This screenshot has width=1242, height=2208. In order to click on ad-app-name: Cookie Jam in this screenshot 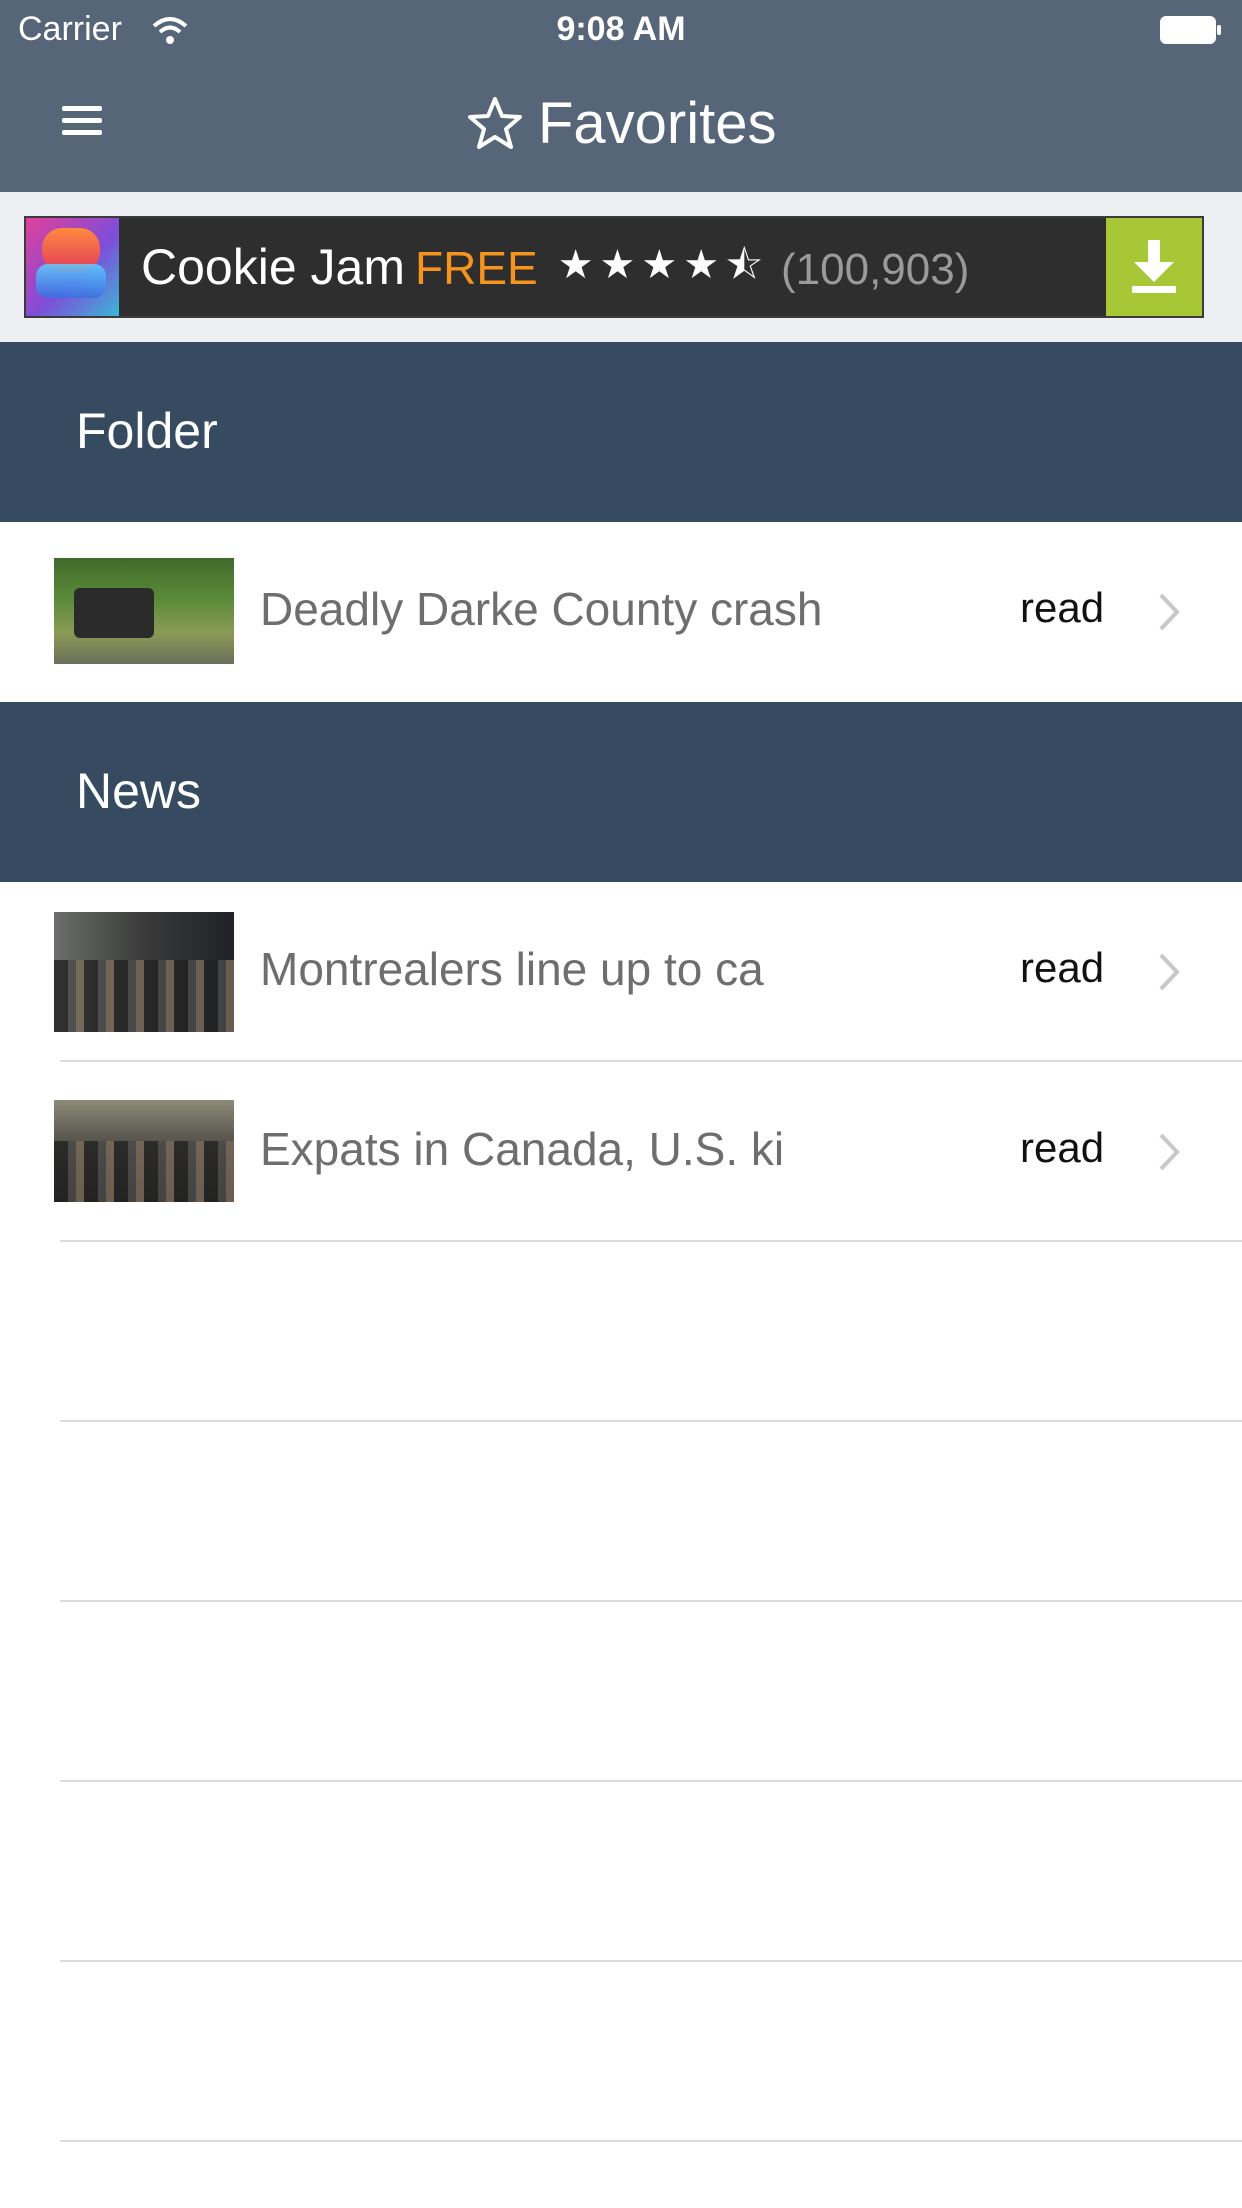, I will do `click(273, 267)`.